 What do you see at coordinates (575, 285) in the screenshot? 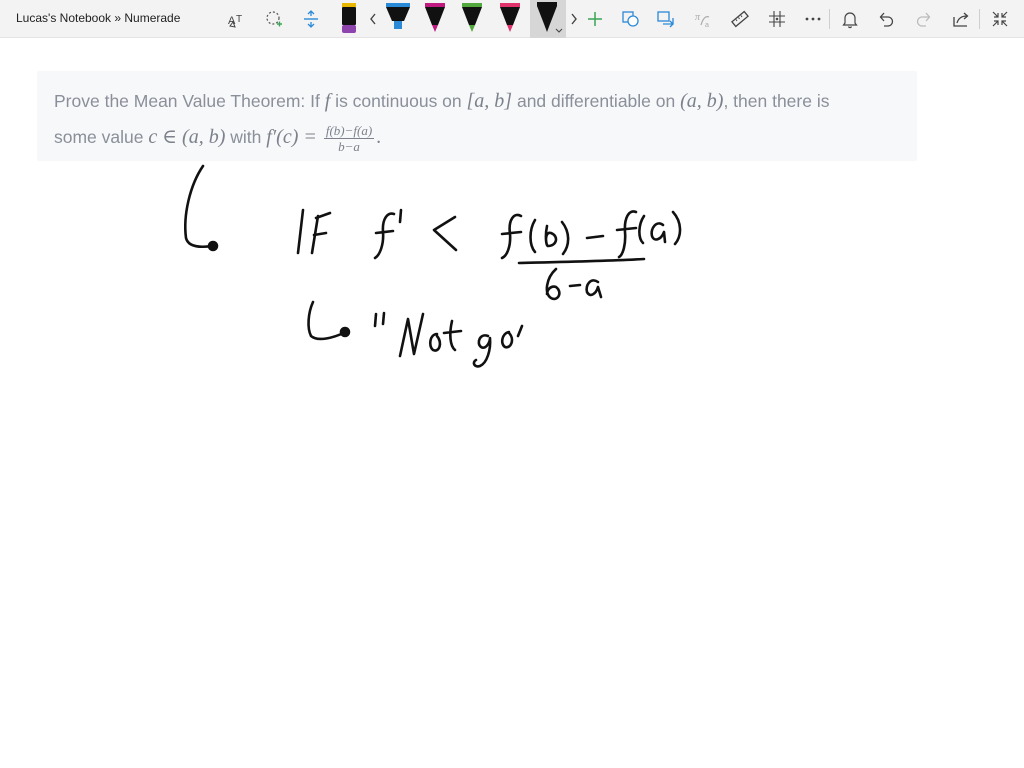
I see `ink-denominator-minus` at bounding box center [575, 285].